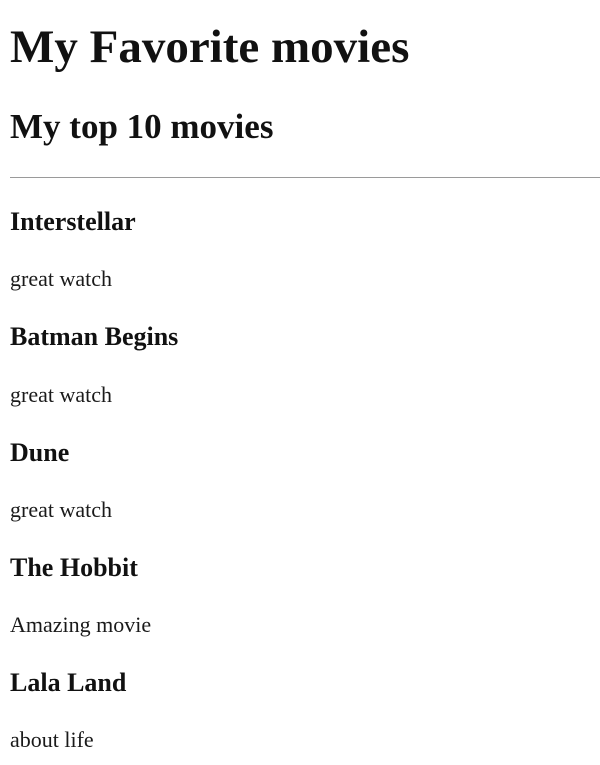 Image resolution: width=600 pixels, height=765 pixels. Describe the element at coordinates (94, 336) in the screenshot. I see `movie-title: Batman Begins` at that location.